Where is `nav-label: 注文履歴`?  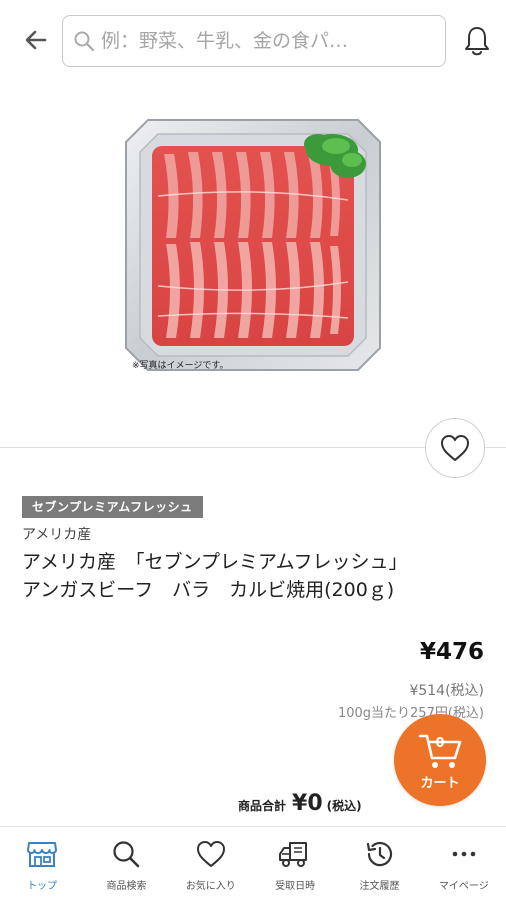 nav-label: 注文履歴 is located at coordinates (379, 886).